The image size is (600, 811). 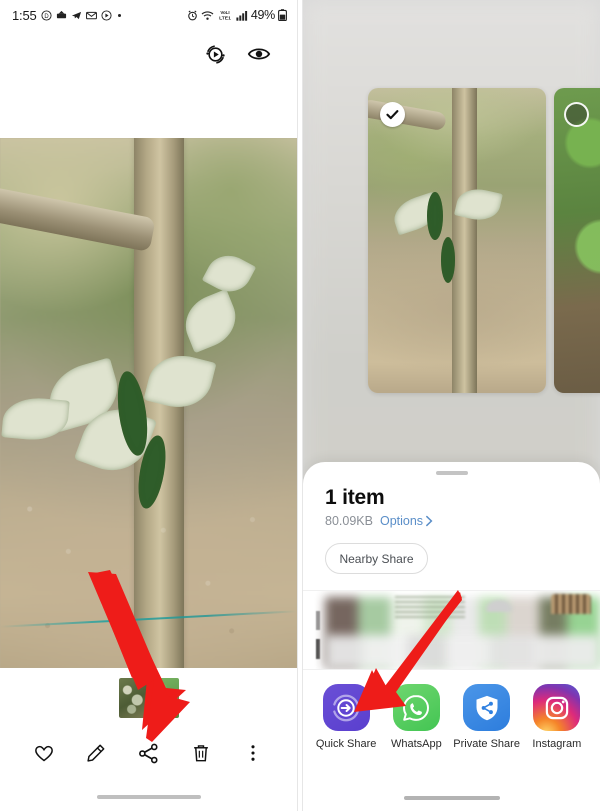 I want to click on dnd-icon: D, so click(x=46, y=15).